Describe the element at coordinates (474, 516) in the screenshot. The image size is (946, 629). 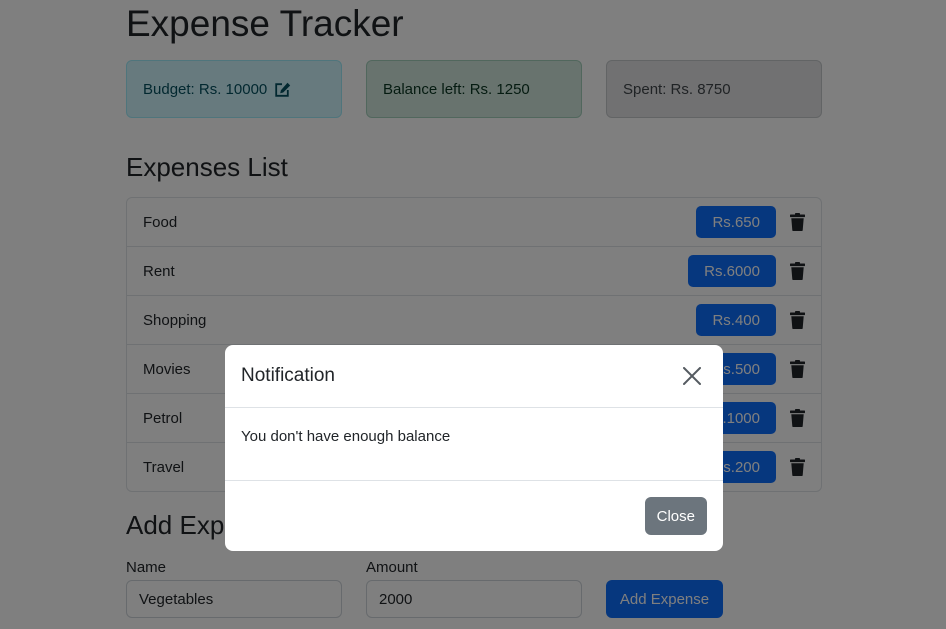
I see `modal-footer: Close` at that location.